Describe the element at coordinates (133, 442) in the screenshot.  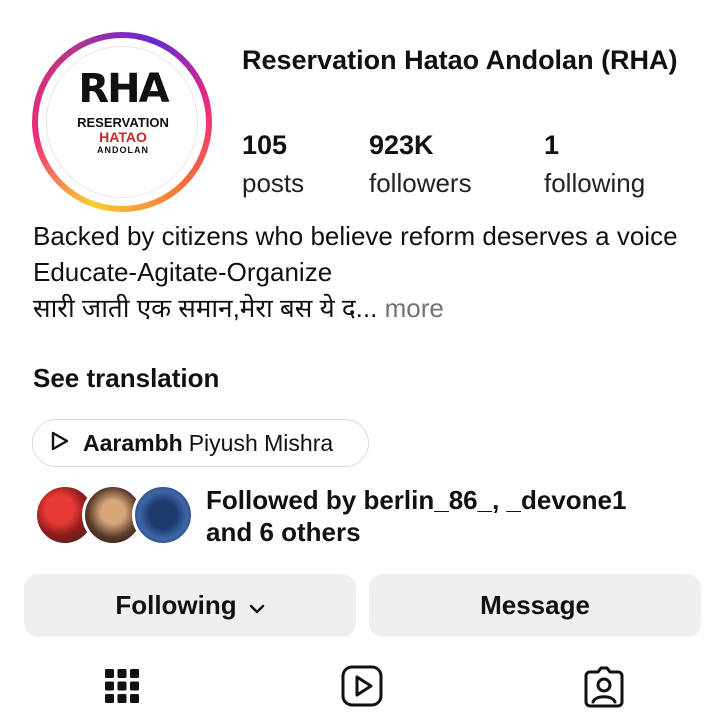
I see `music-song-title: Aarambh` at that location.